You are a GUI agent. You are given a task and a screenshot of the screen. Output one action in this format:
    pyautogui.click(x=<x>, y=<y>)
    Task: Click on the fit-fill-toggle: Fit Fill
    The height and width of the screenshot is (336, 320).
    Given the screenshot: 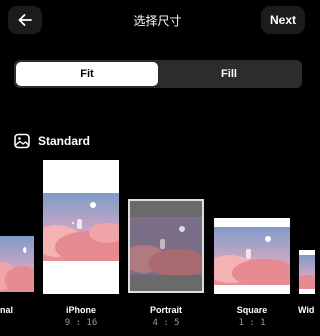 What is the action you would take?
    pyautogui.click(x=158, y=74)
    